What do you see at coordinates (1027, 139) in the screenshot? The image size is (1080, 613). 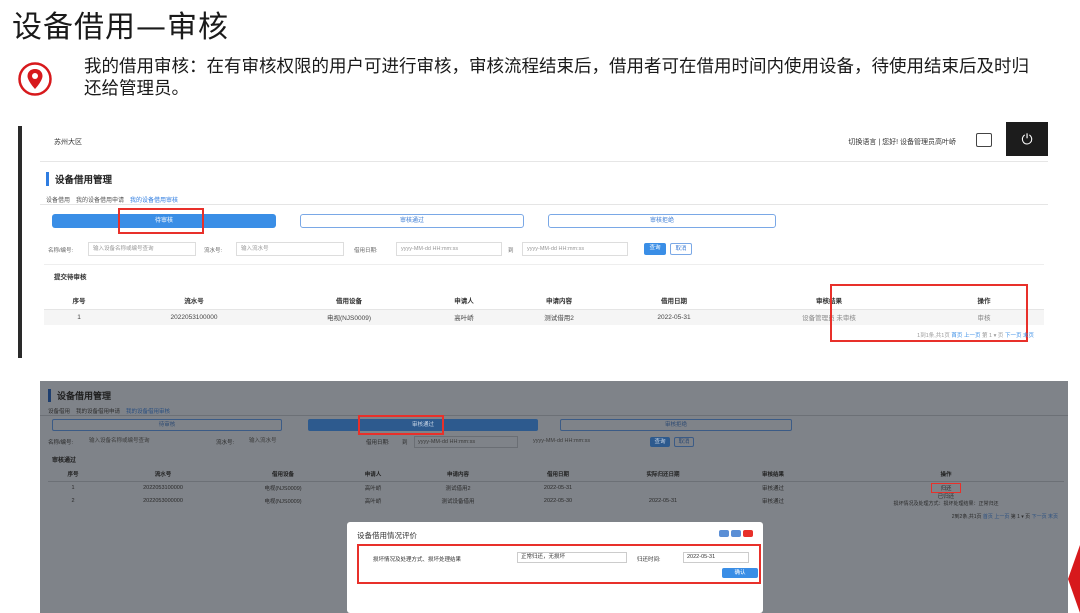 I see `power-icon: ⏻` at bounding box center [1027, 139].